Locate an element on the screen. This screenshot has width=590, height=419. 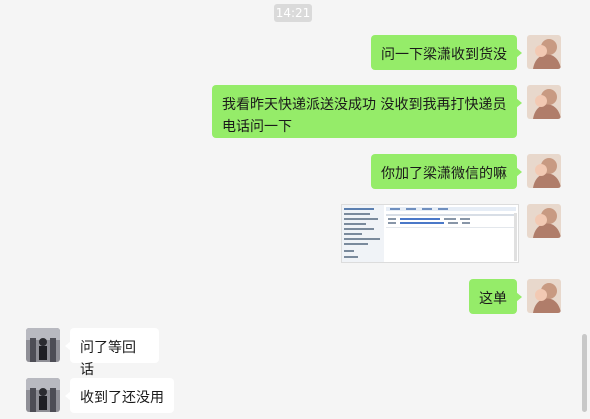
timestamp: 14:21 is located at coordinates (293, 13).